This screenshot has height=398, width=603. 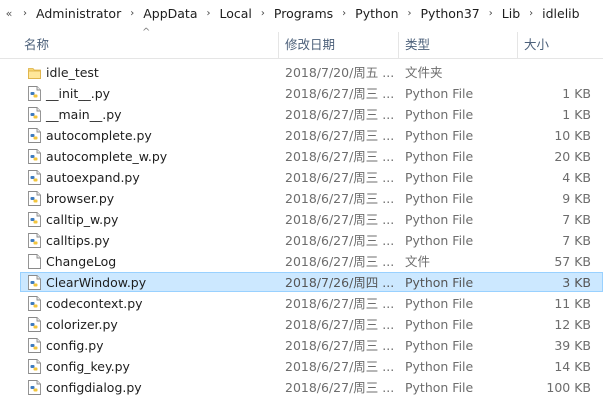 I want to click on breadcrumb-idlelib: idlelib, so click(x=560, y=13).